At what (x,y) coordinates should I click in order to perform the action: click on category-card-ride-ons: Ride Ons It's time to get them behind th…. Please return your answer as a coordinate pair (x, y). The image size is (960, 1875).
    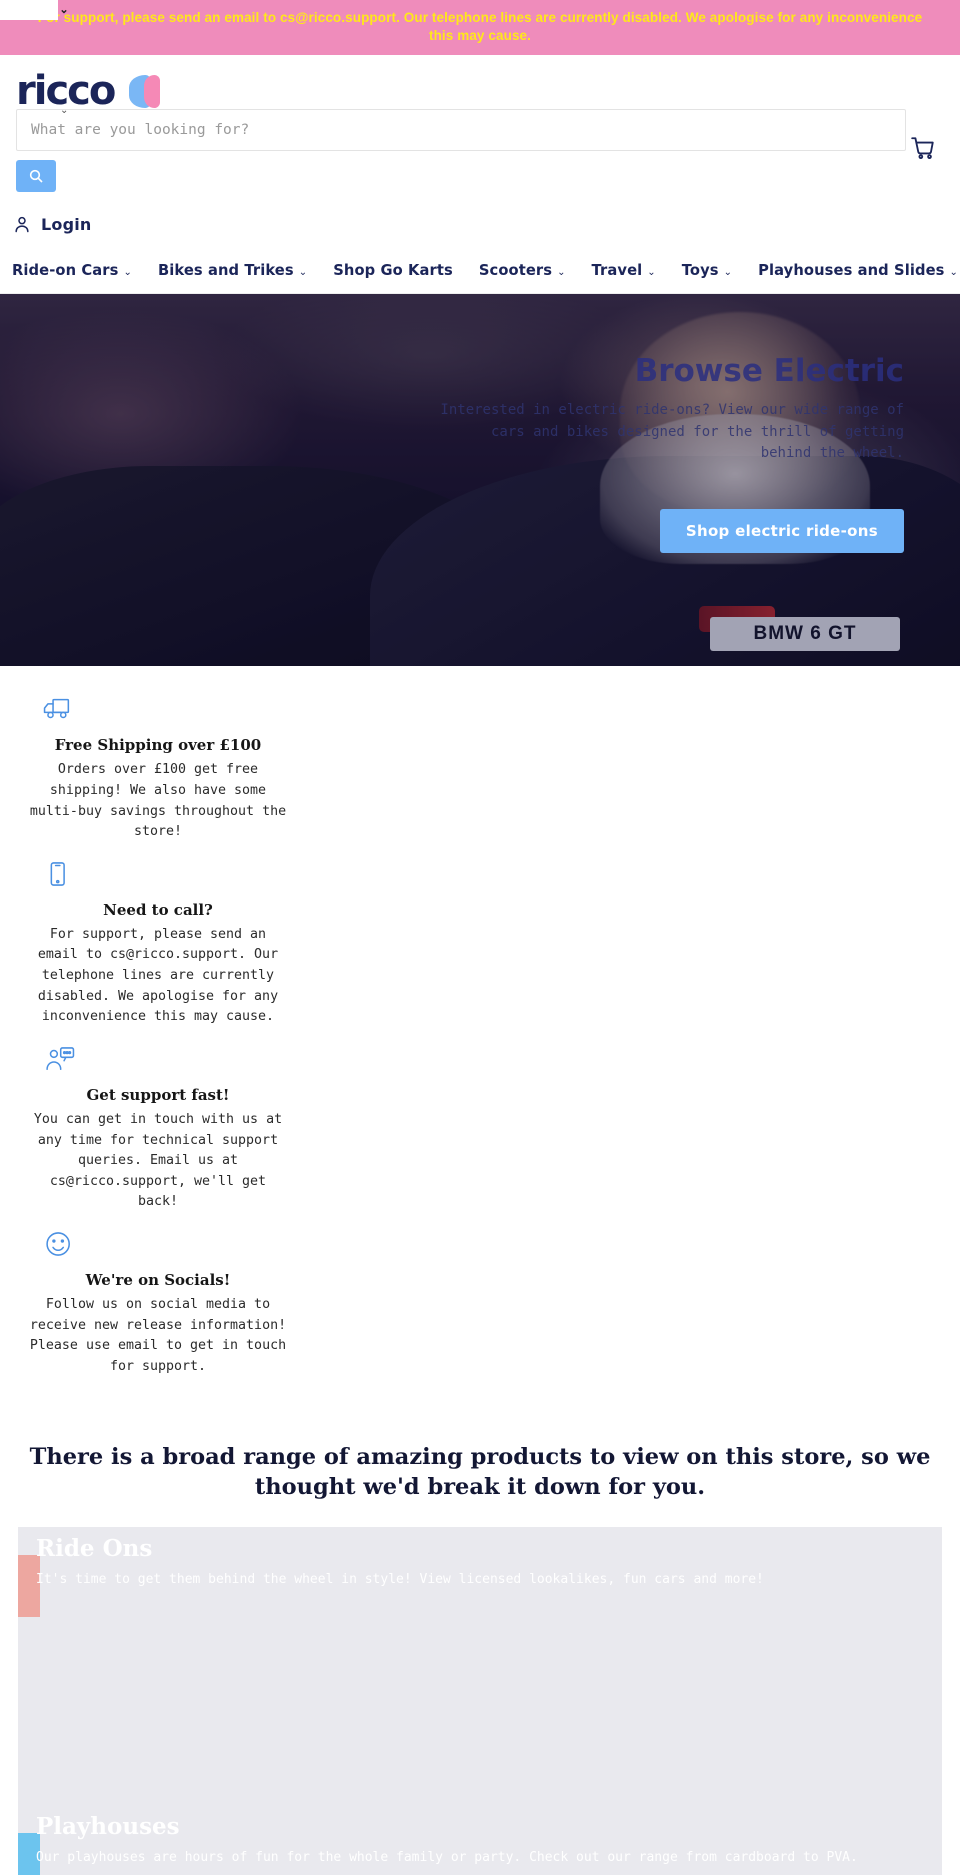
    Looking at the image, I should click on (480, 1665).